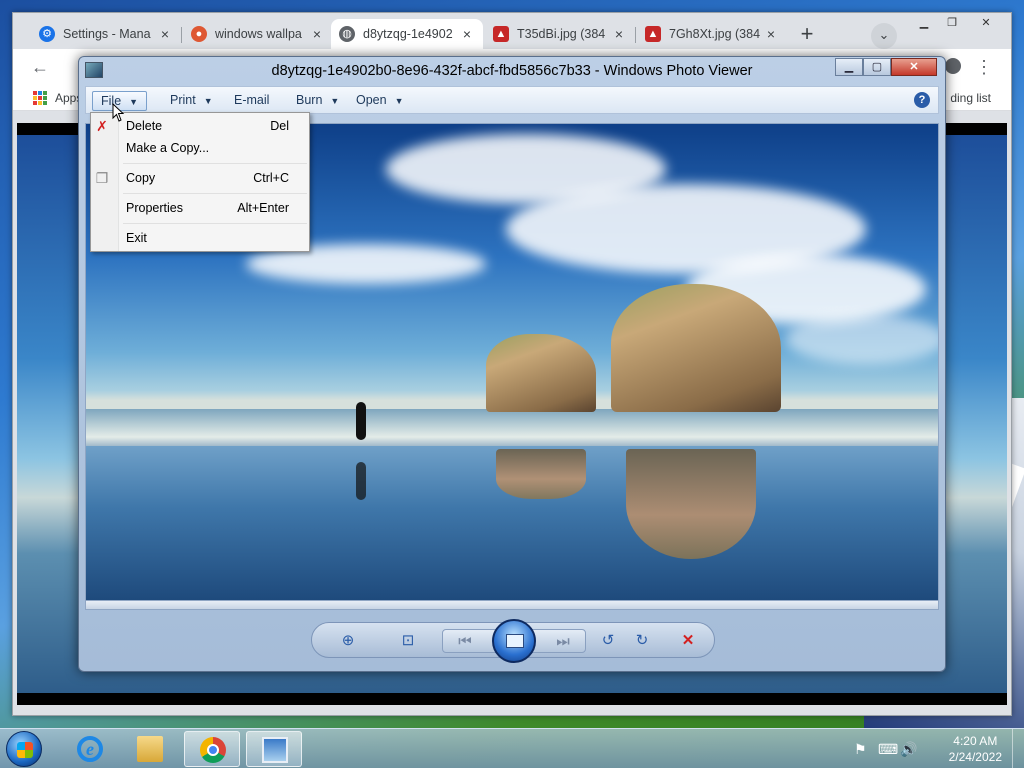  Describe the element at coordinates (924, 23) in the screenshot. I see `browser-minimize-button: ▁` at that location.